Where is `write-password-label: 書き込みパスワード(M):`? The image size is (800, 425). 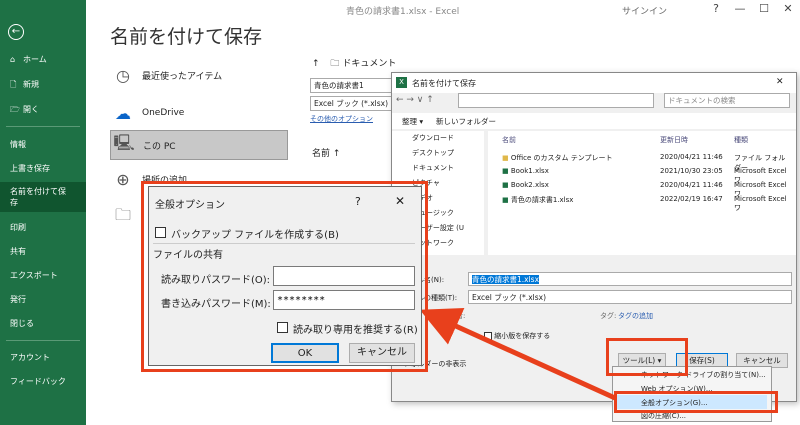
write-password-label: 書き込みパスワード(M): is located at coordinates (216, 304).